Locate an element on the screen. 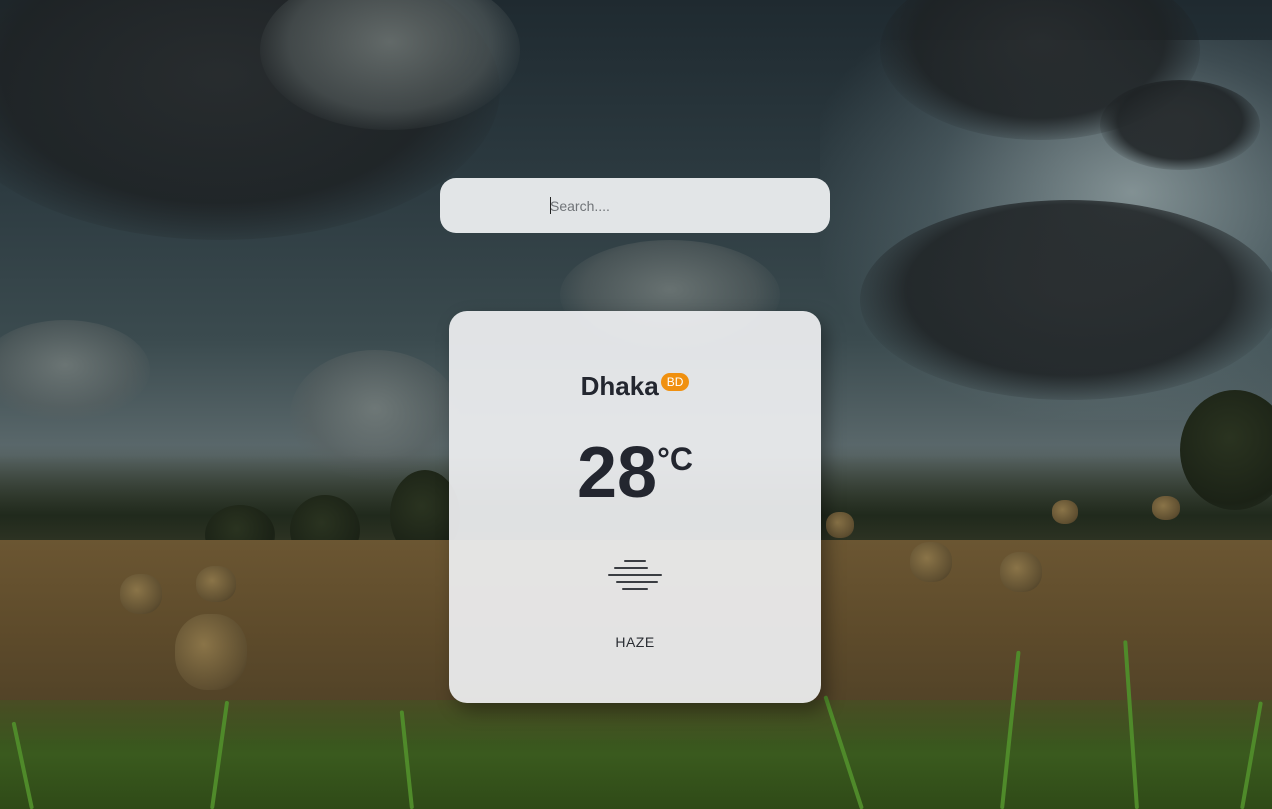 The image size is (1272, 809). temperature-row: 28°C is located at coordinates (635, 473).